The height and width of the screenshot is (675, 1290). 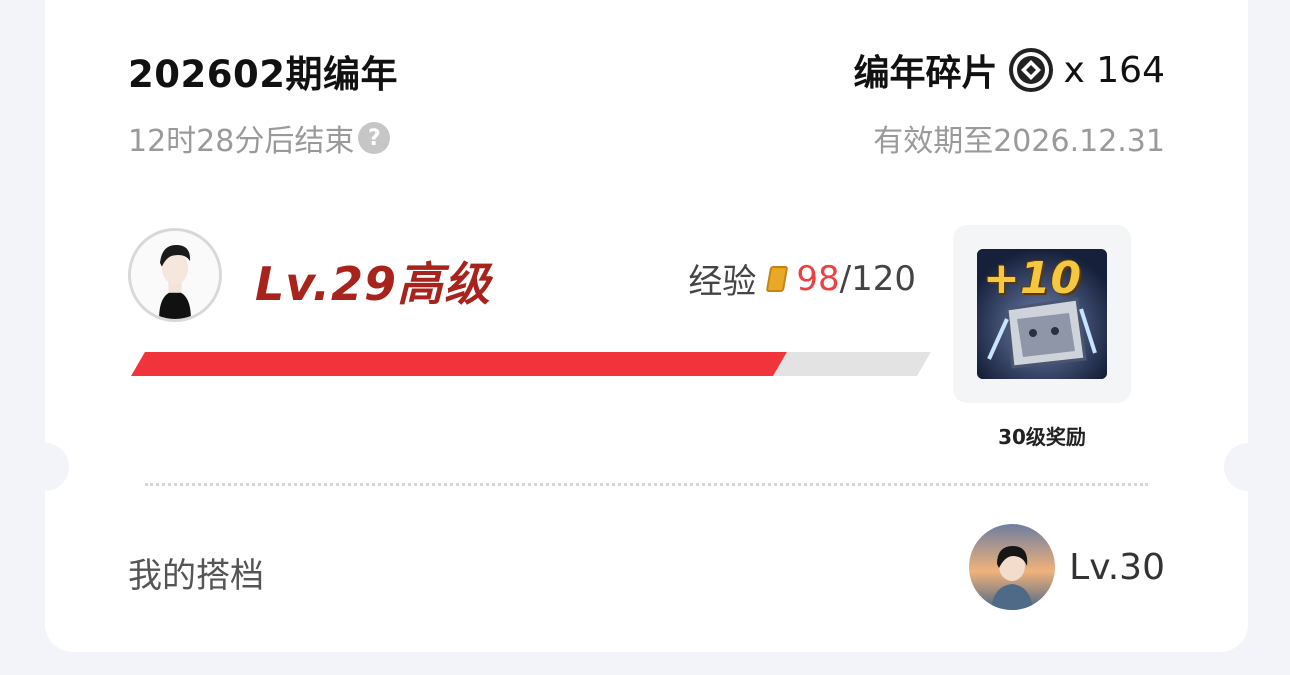 What do you see at coordinates (818, 278) in the screenshot?
I see `exp-current: 98` at bounding box center [818, 278].